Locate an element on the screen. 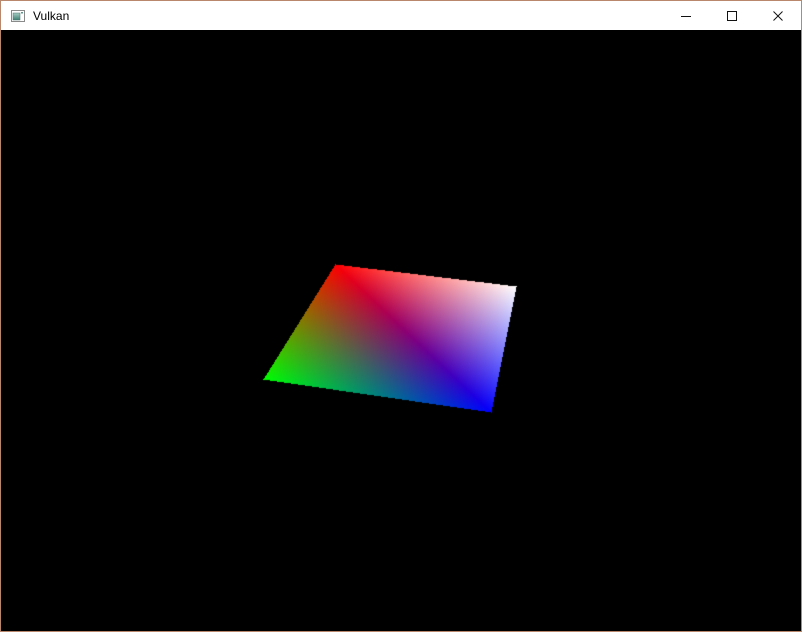 The width and height of the screenshot is (802, 632). window-controls is located at coordinates (732, 15).